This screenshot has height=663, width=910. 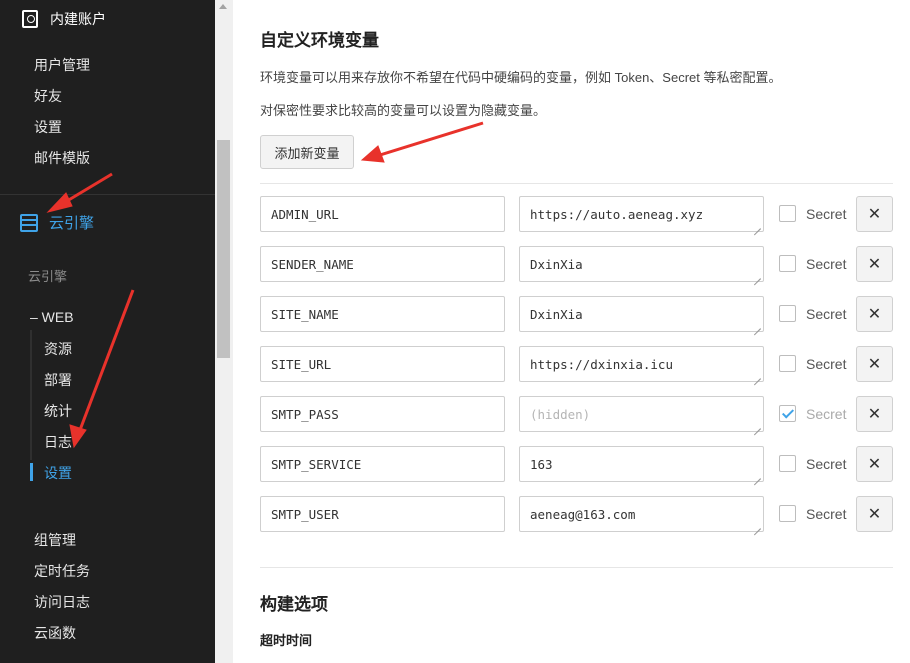 I want to click on env-variable-row: ADMIN_URL https://auto.aeneag.xyz Secret ✕, so click(x=576, y=214).